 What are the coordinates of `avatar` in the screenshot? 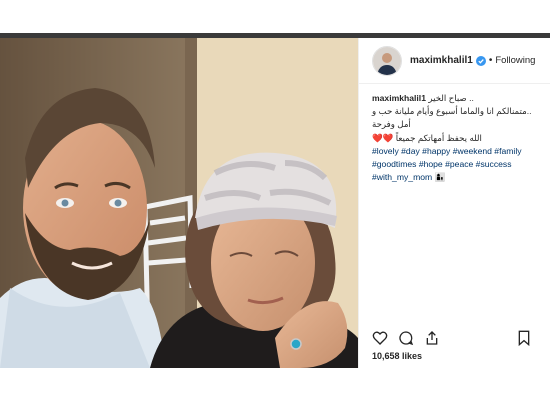 It's located at (387, 60).